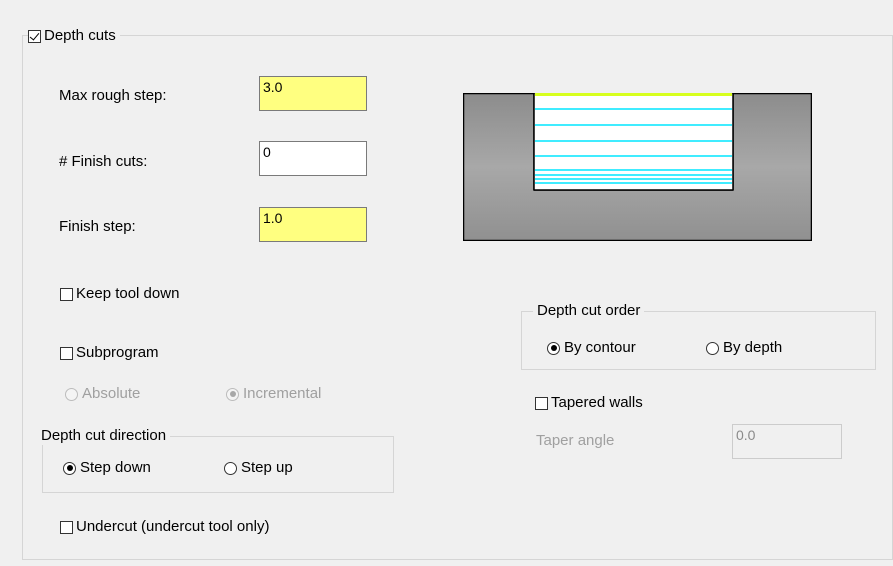  Describe the element at coordinates (600, 347) in the screenshot. I see `by-contour-label: By contour` at that location.